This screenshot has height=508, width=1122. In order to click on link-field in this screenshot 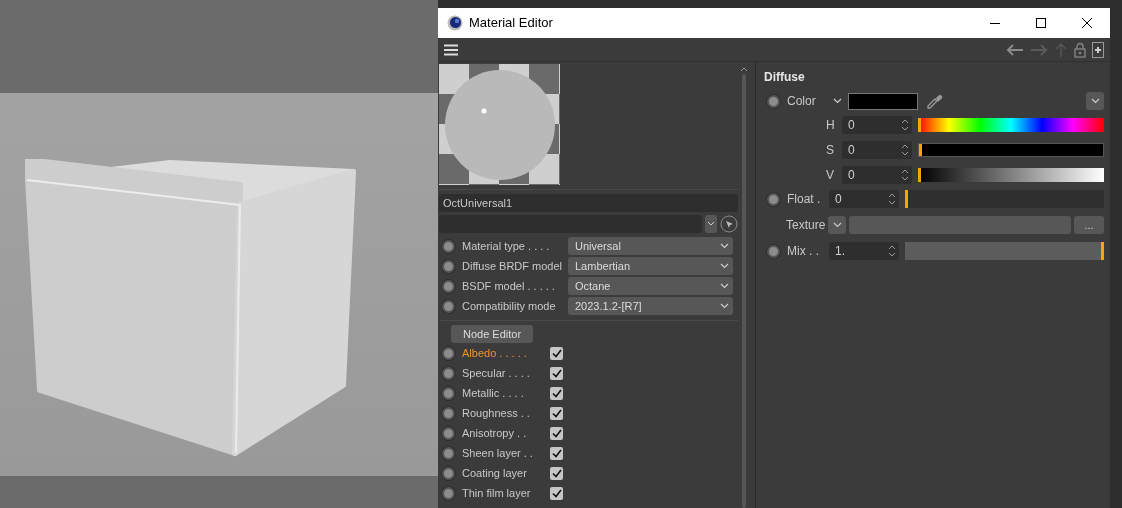, I will do `click(570, 224)`.